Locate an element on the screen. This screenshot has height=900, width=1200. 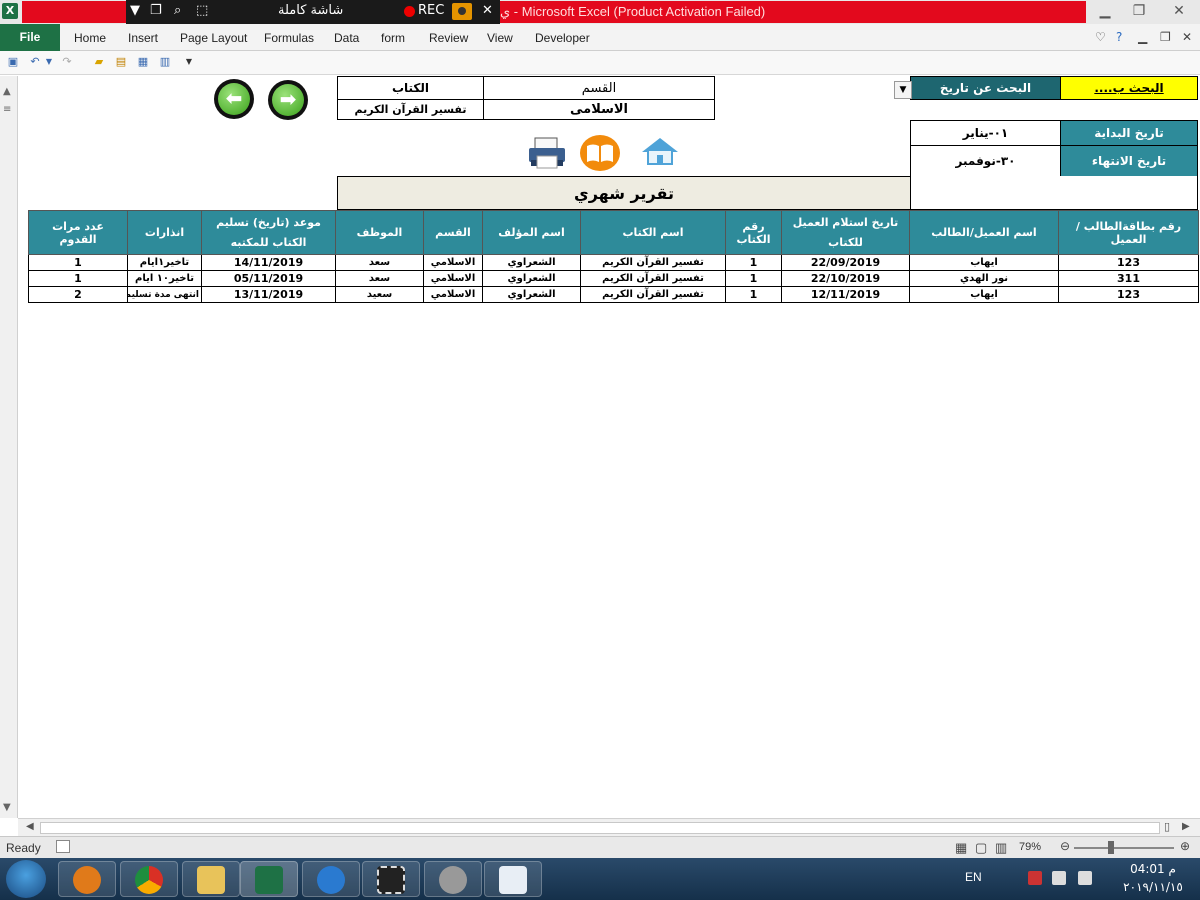
workbook-restore-icon: ❐ is located at coordinates (1165, 37).